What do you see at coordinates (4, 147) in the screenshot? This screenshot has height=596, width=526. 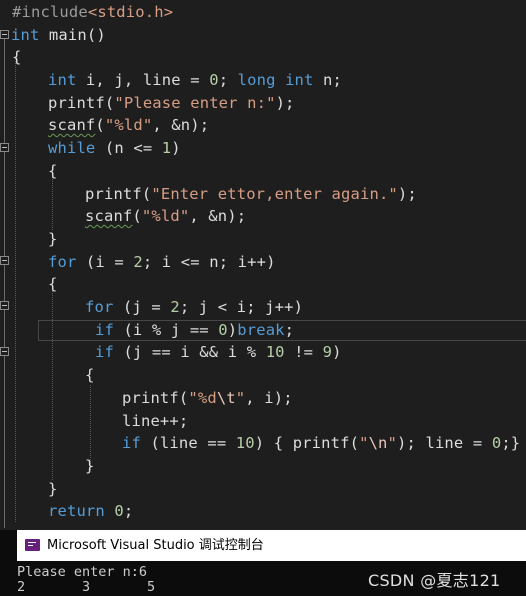 I see `fold-toggle-while` at bounding box center [4, 147].